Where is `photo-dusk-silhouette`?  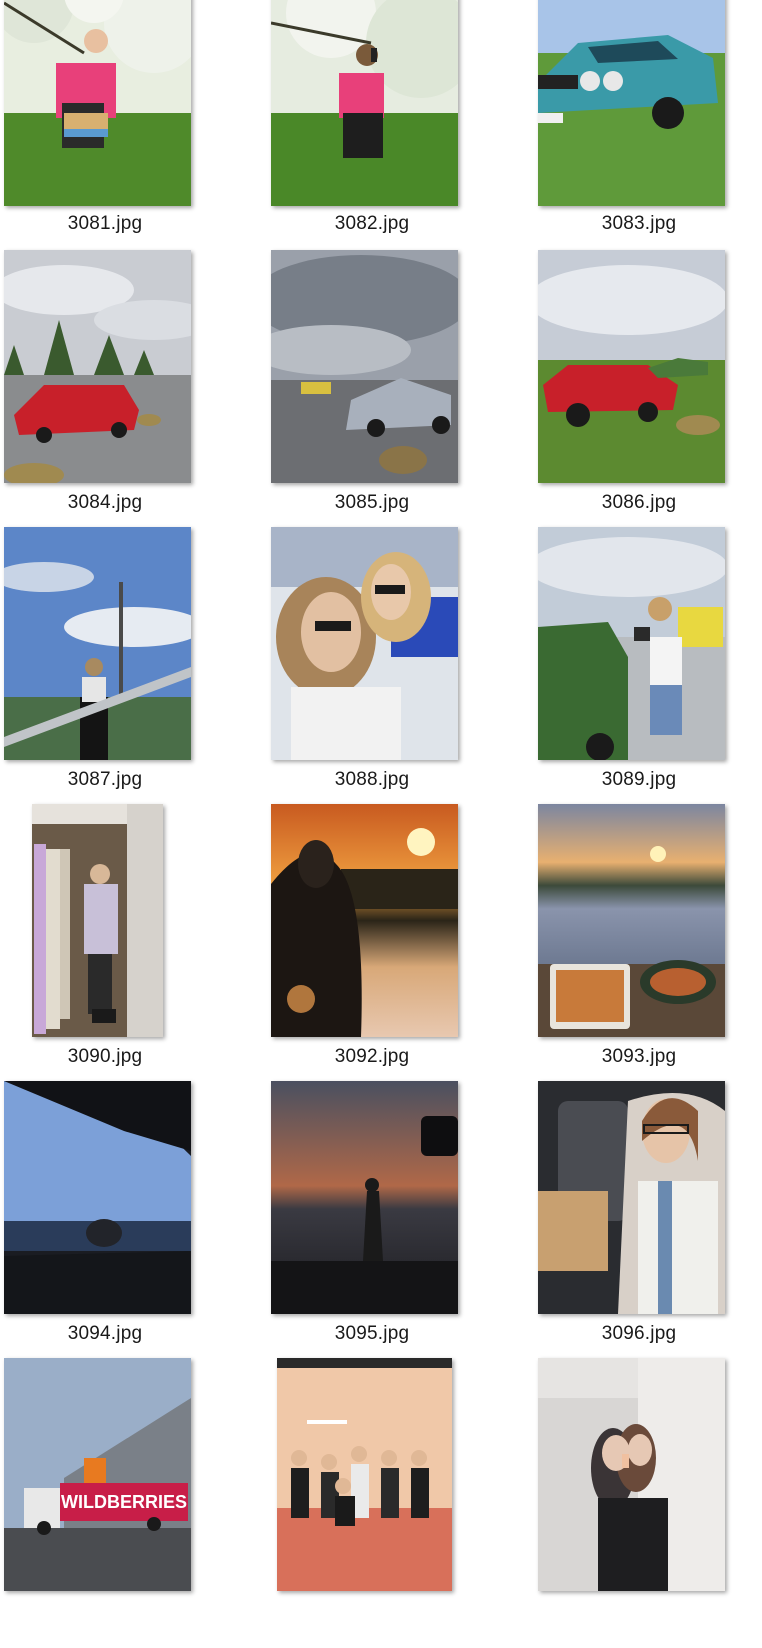 photo-dusk-silhouette is located at coordinates (364, 1197).